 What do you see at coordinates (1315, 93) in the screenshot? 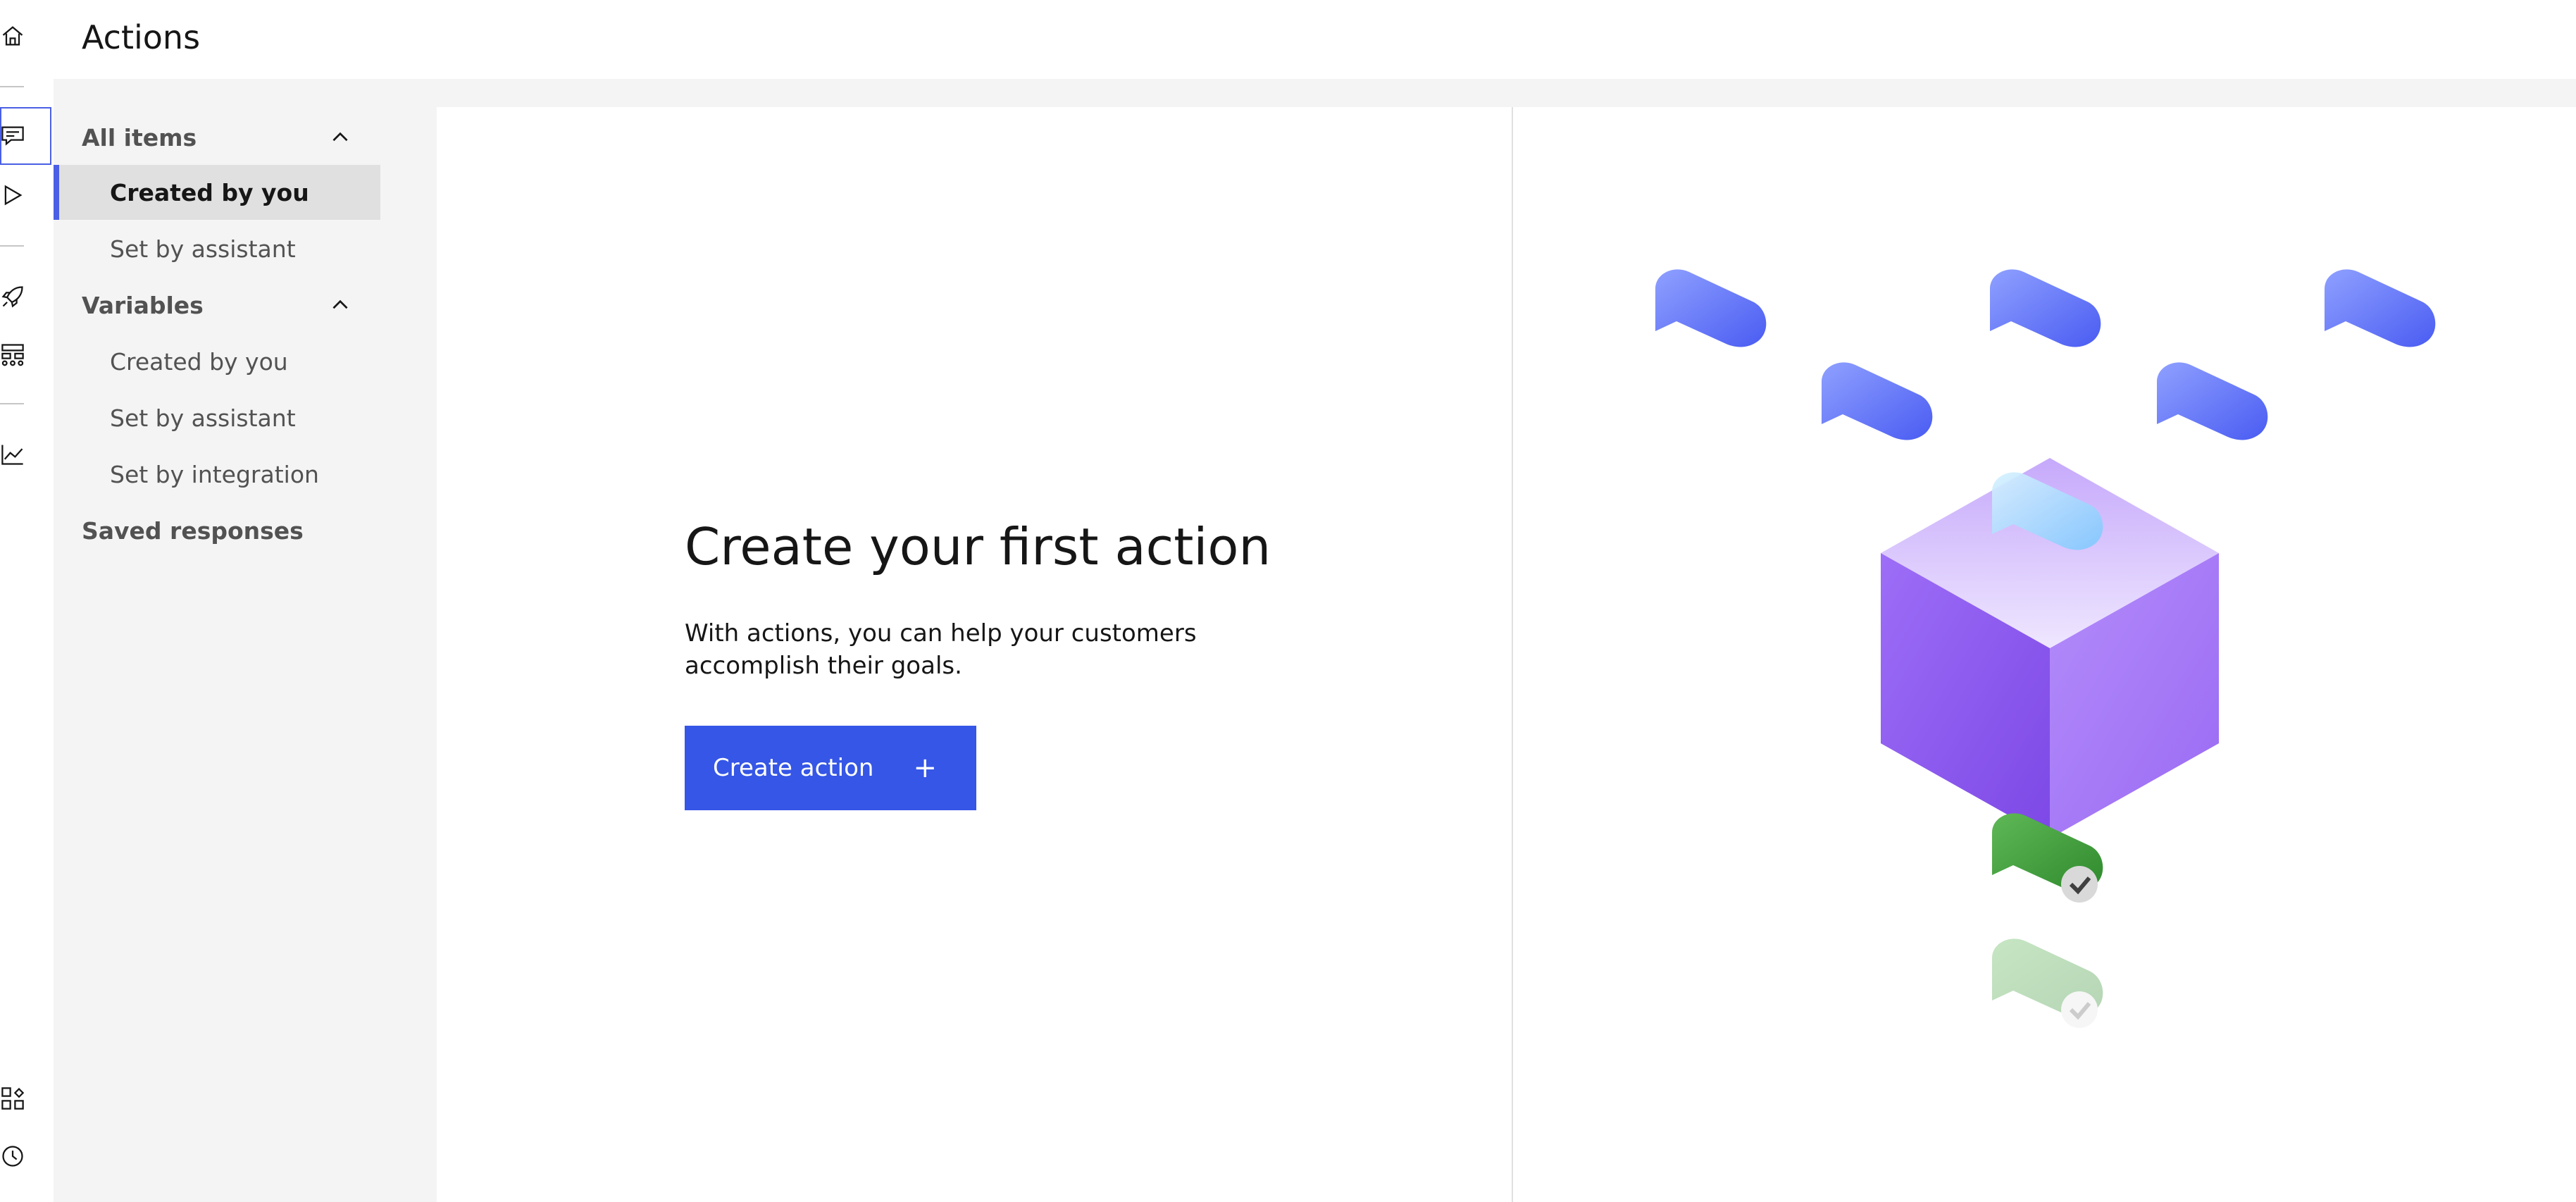
I see `header-band` at bounding box center [1315, 93].